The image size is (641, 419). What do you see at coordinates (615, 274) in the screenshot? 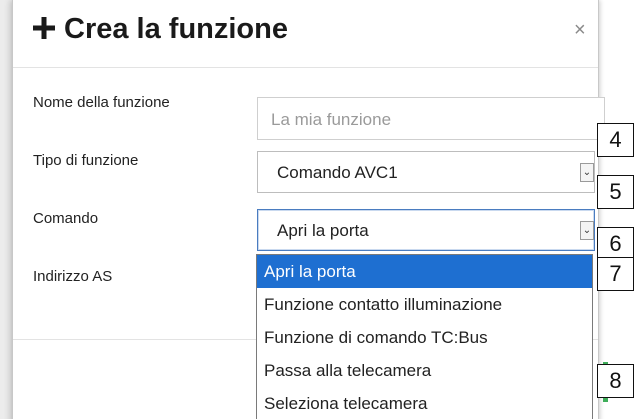
I see `callout-badge: 7` at bounding box center [615, 274].